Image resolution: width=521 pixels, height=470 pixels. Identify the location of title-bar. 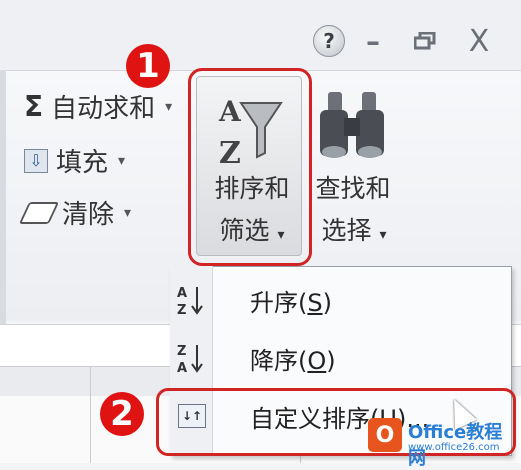
(260, 35).